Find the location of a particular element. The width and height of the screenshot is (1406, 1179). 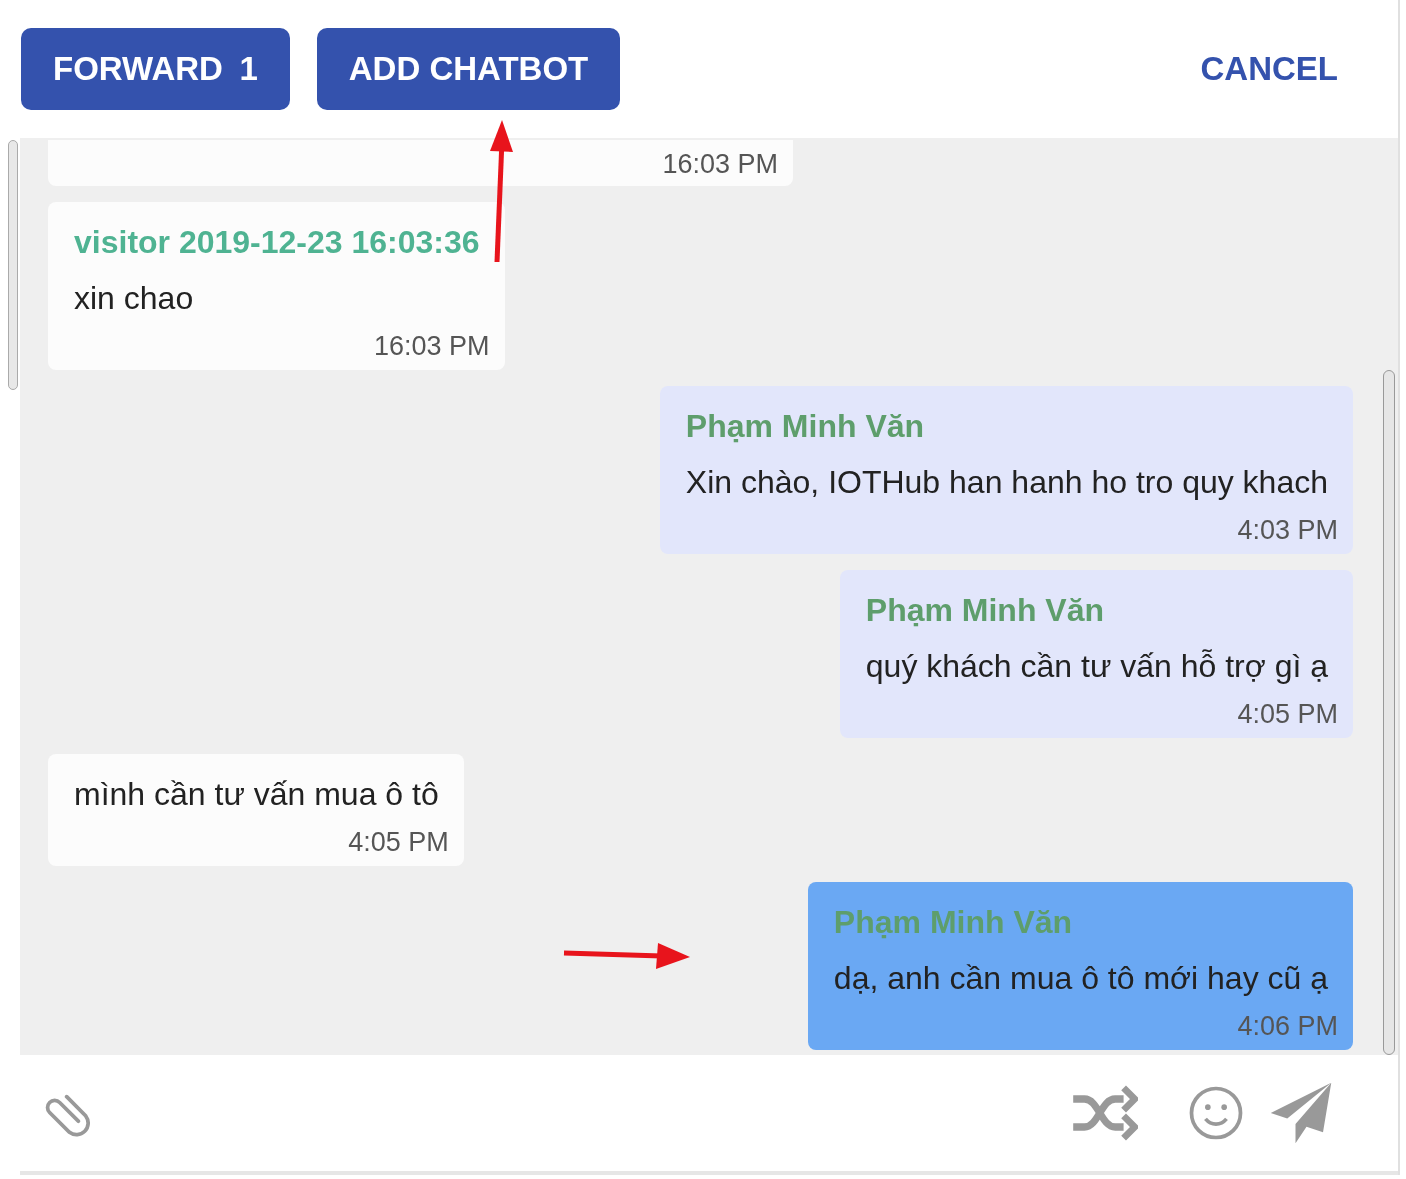

message-time: 4:06 PM is located at coordinates (1287, 1026).